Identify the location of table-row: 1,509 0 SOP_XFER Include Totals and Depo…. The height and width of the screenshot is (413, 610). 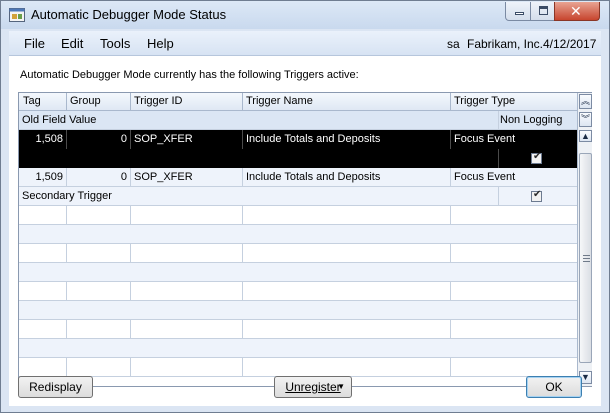
(298, 177).